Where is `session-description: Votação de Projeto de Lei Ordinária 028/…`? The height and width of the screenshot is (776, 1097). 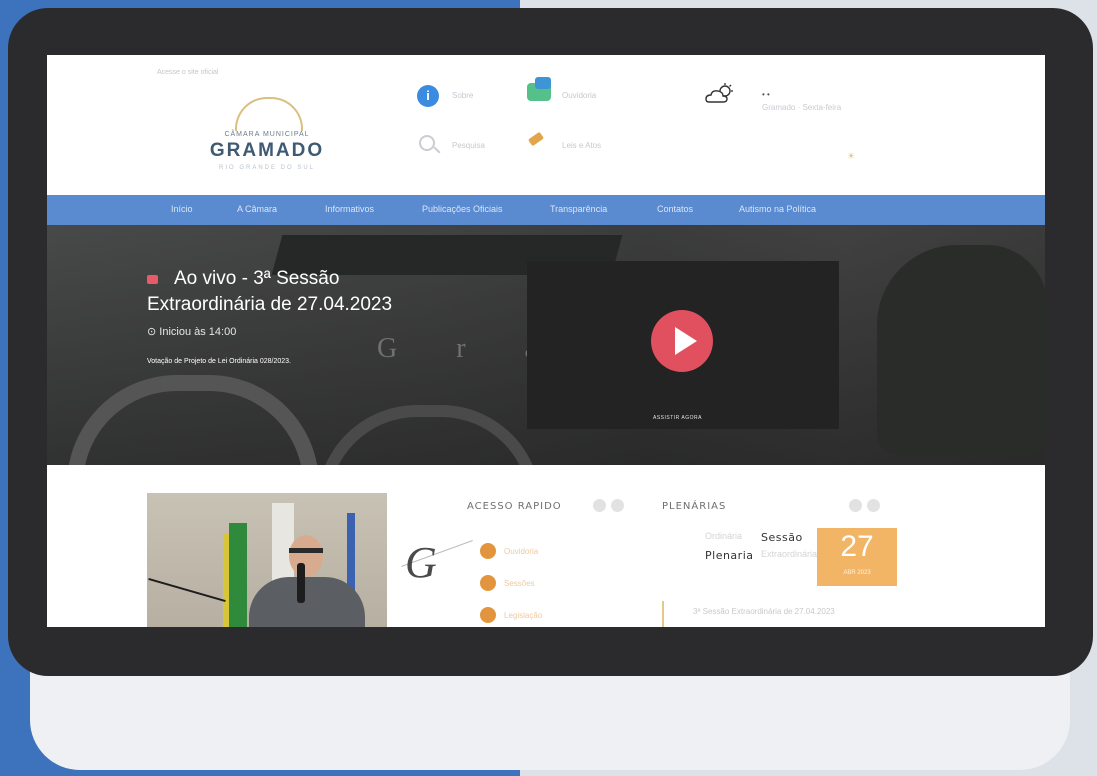 session-description: Votação de Projeto de Lei Ordinária 028/… is located at coordinates (219, 361).